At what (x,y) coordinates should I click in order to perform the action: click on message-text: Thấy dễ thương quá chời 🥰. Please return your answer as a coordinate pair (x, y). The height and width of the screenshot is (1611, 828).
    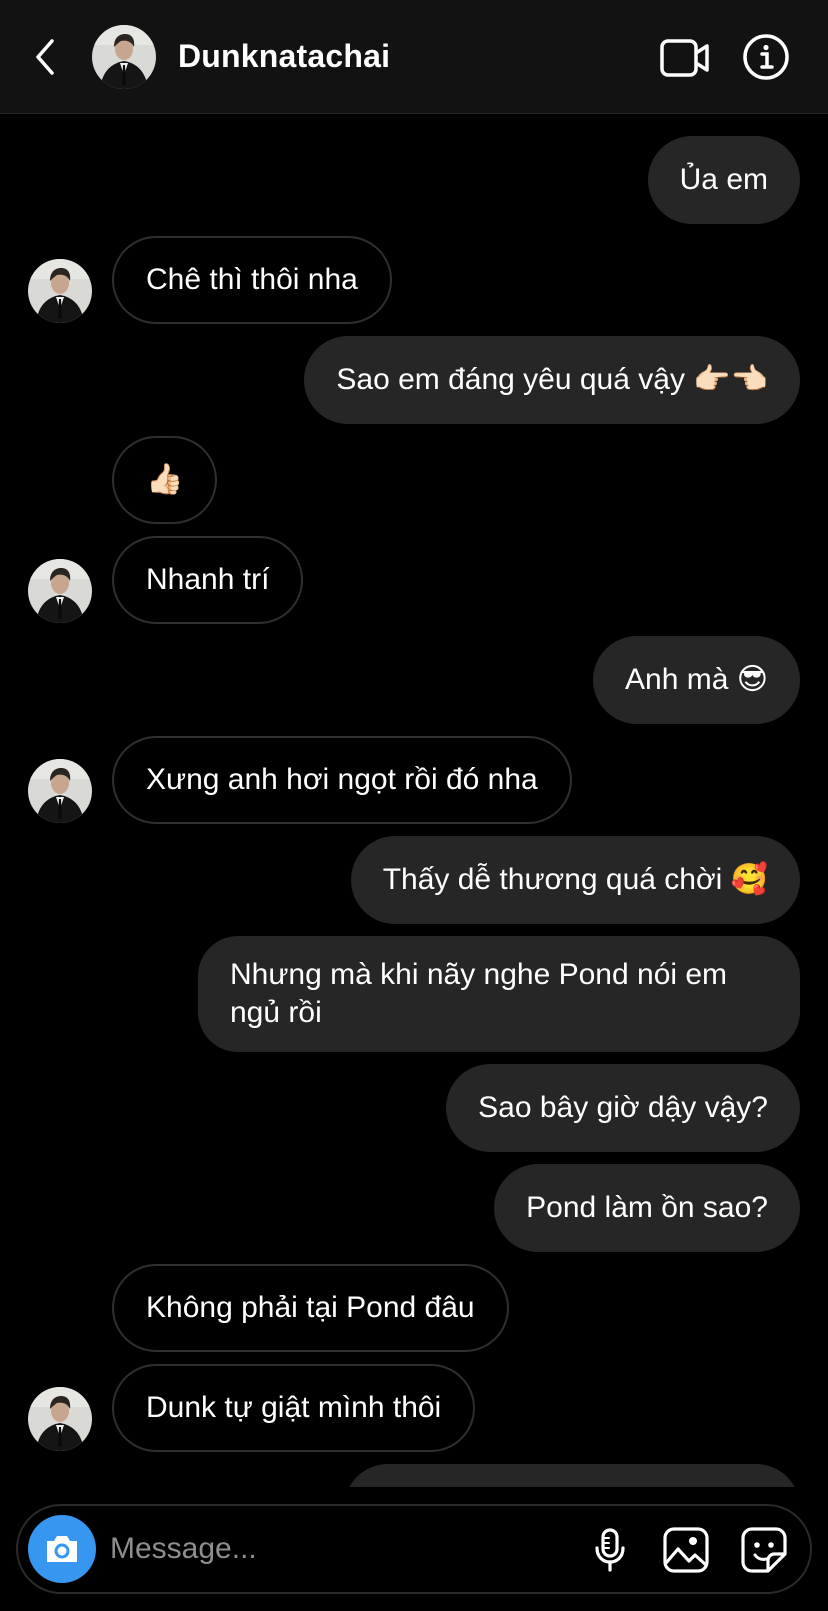
    Looking at the image, I should click on (575, 879).